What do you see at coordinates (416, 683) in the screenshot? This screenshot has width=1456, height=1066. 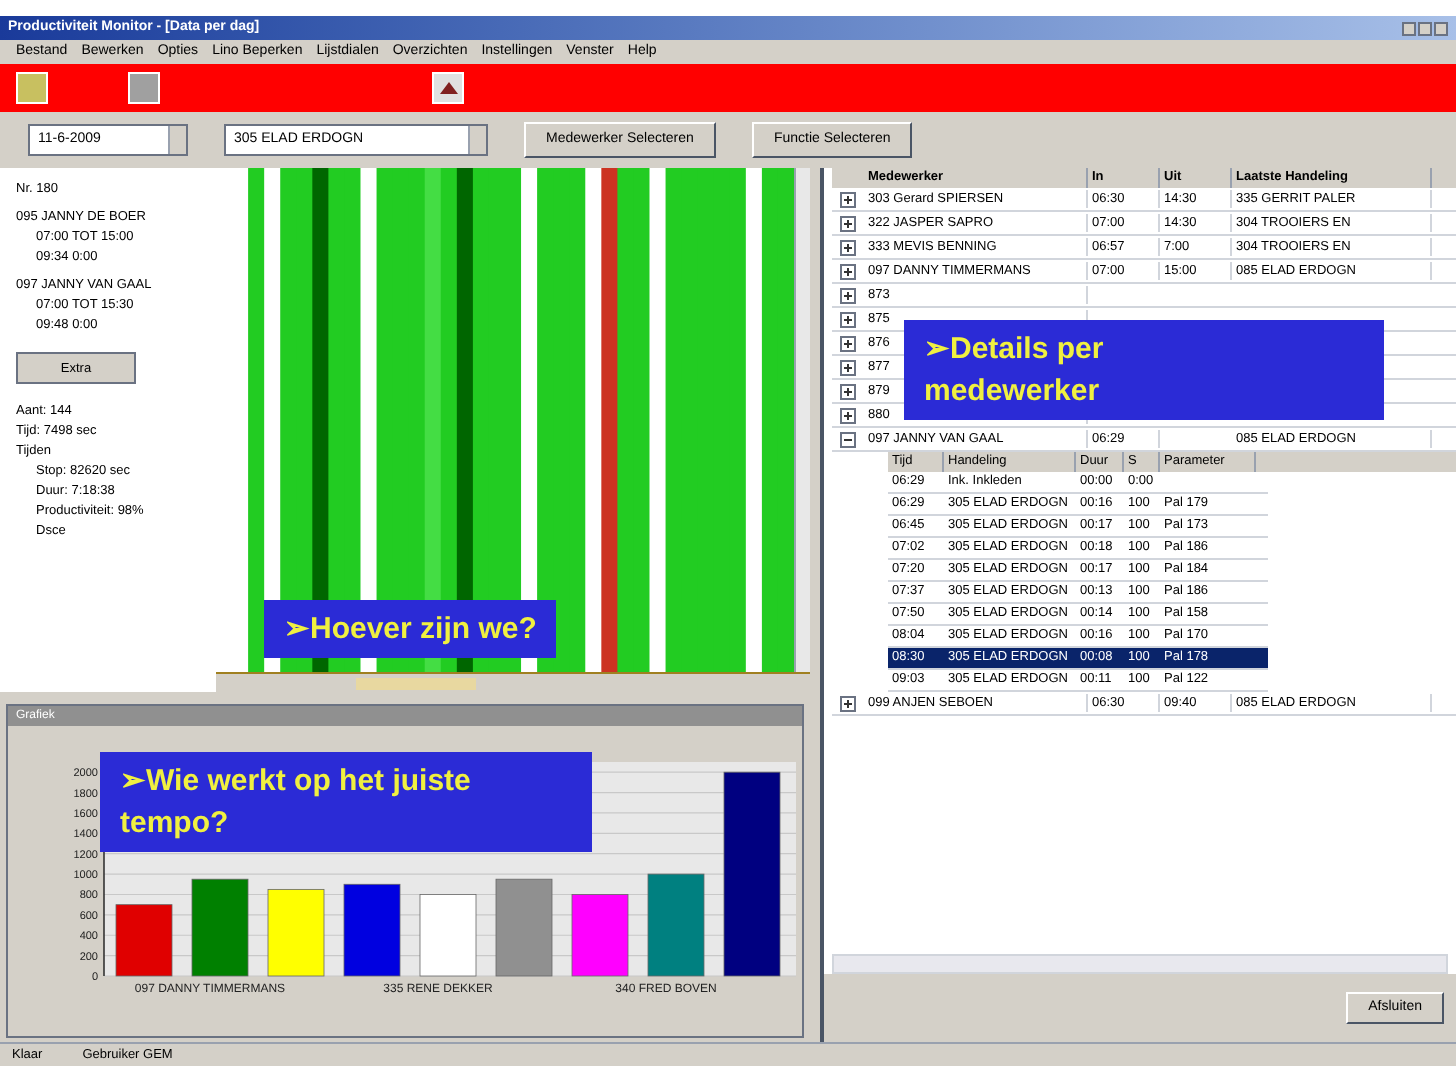 I see `scroll-thumb` at bounding box center [416, 683].